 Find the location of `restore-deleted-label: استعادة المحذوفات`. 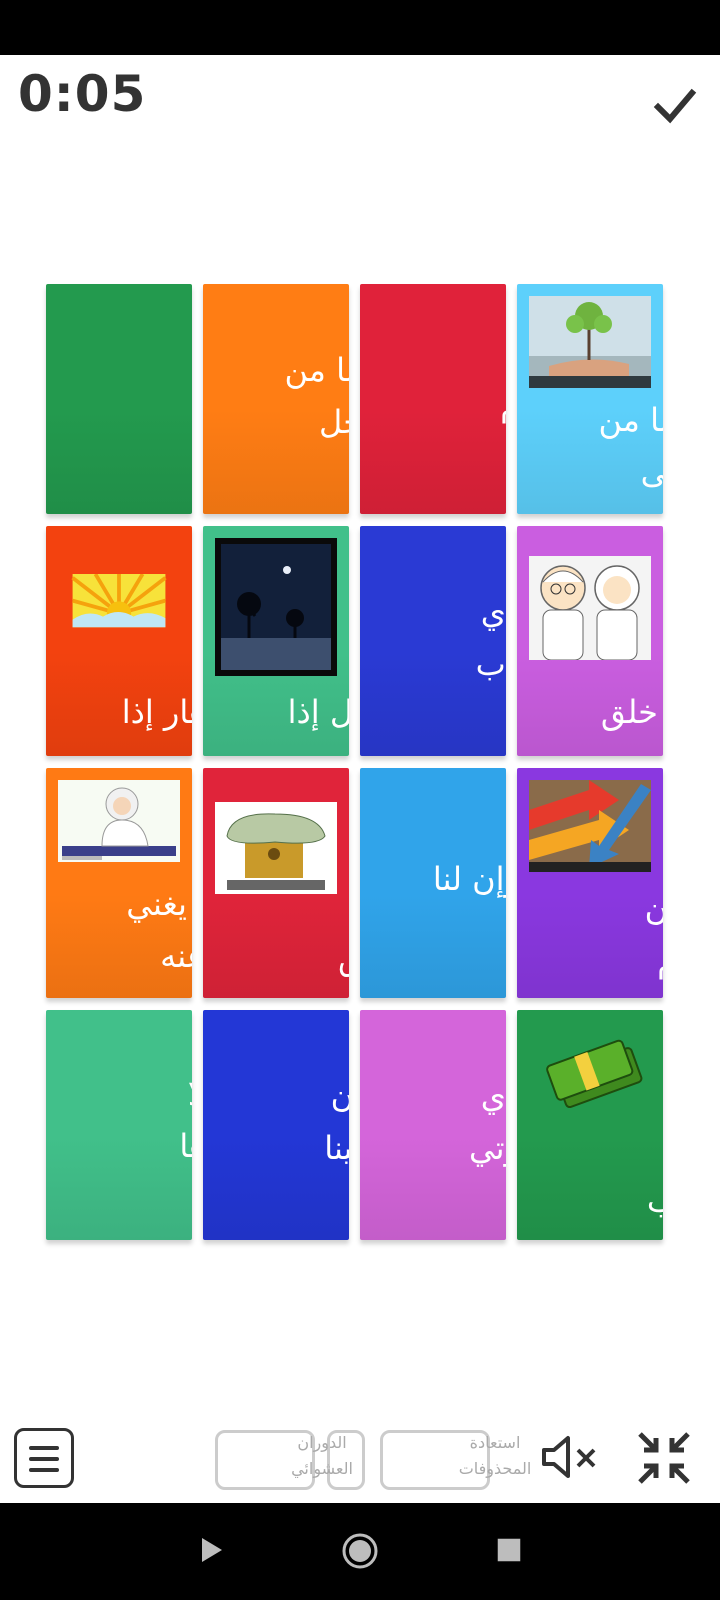

restore-deleted-label: استعادة المحذوفات is located at coordinates (495, 1455).